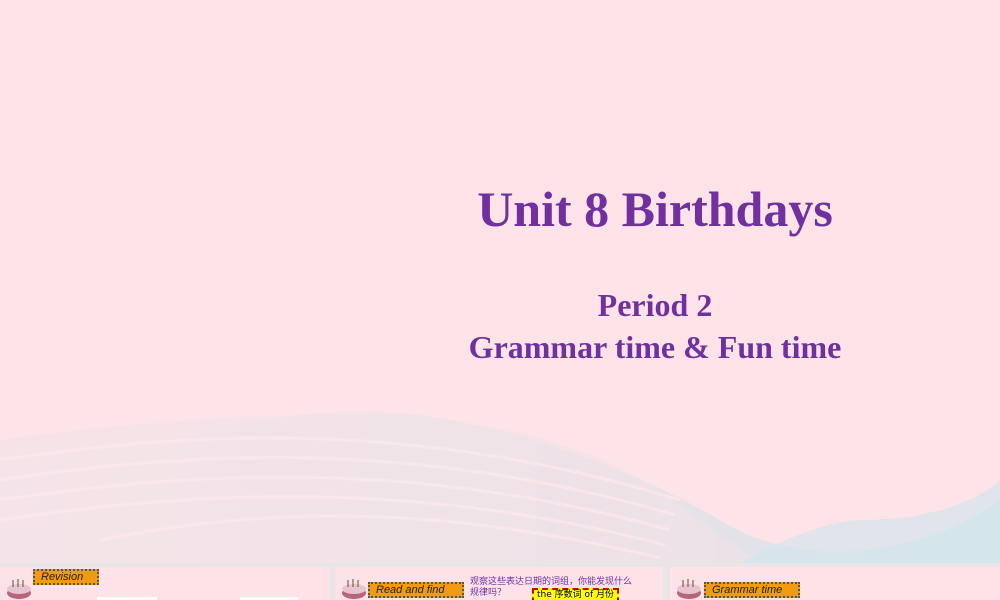 The height and width of the screenshot is (600, 1000). I want to click on thumbnail-revision: Revision, so click(165, 583).